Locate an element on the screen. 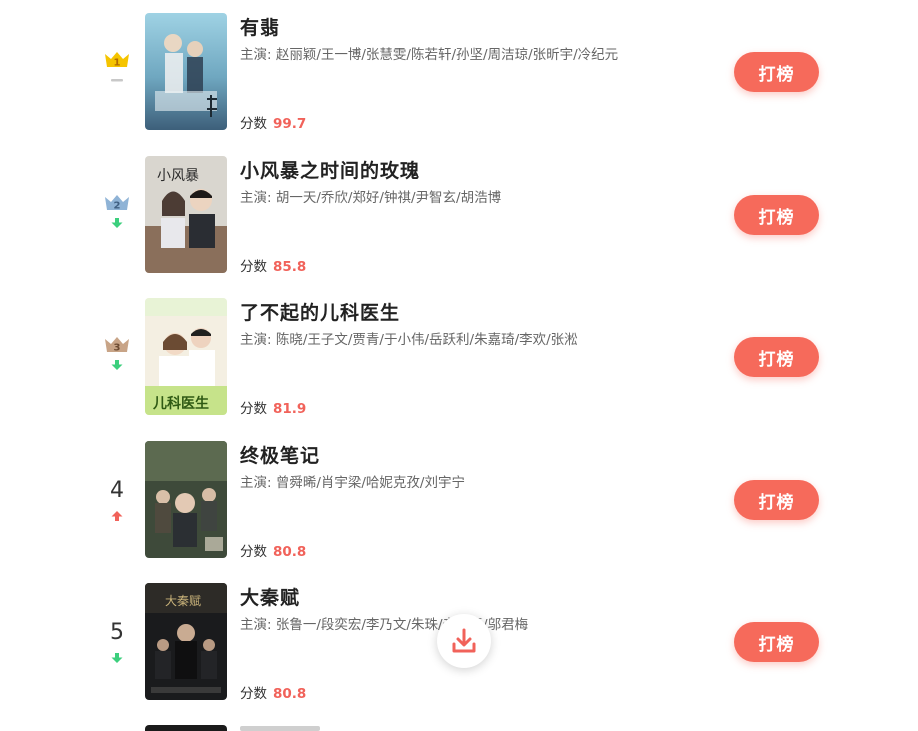 Image resolution: width=918 pixels, height=731 pixels. download-button is located at coordinates (464, 641).